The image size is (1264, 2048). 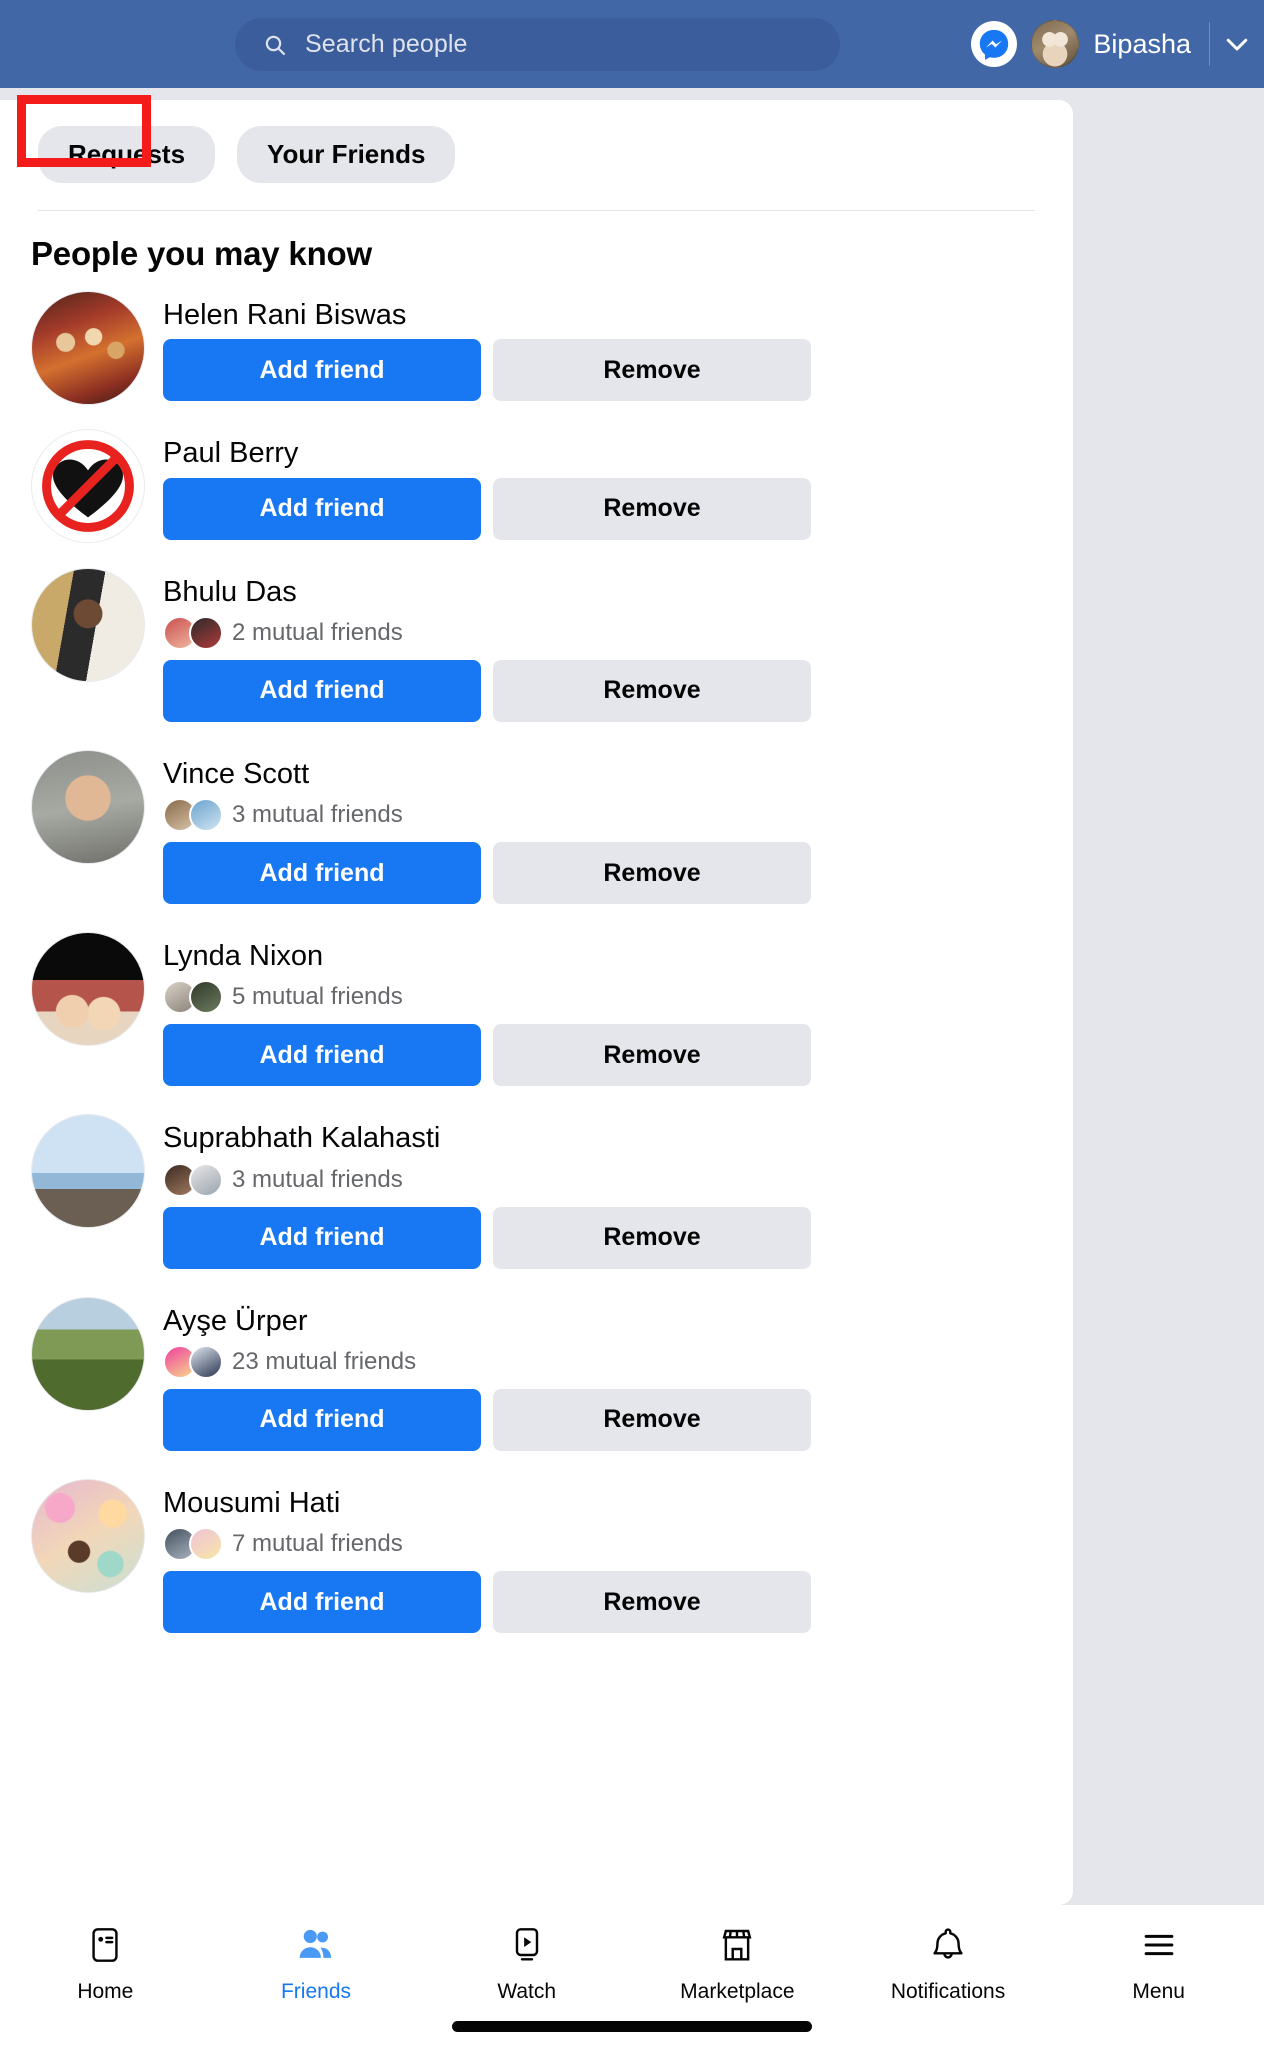 What do you see at coordinates (737, 1947) in the screenshot?
I see `marketplace-icon` at bounding box center [737, 1947].